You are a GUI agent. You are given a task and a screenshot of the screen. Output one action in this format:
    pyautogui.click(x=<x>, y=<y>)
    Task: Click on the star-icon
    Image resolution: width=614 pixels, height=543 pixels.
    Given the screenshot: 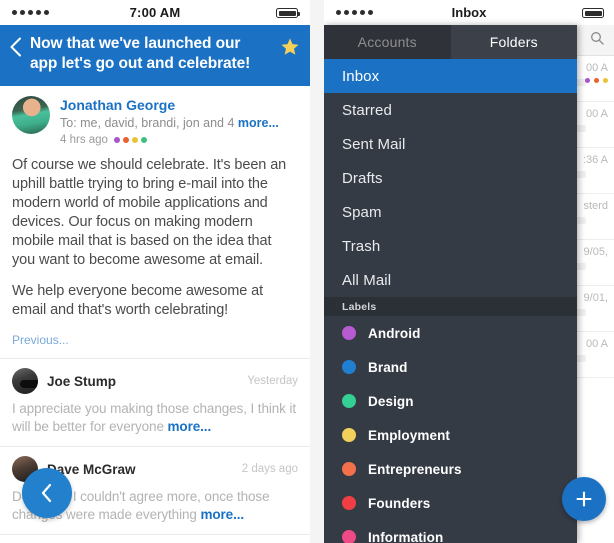 What is the action you would take?
    pyautogui.click(x=290, y=47)
    